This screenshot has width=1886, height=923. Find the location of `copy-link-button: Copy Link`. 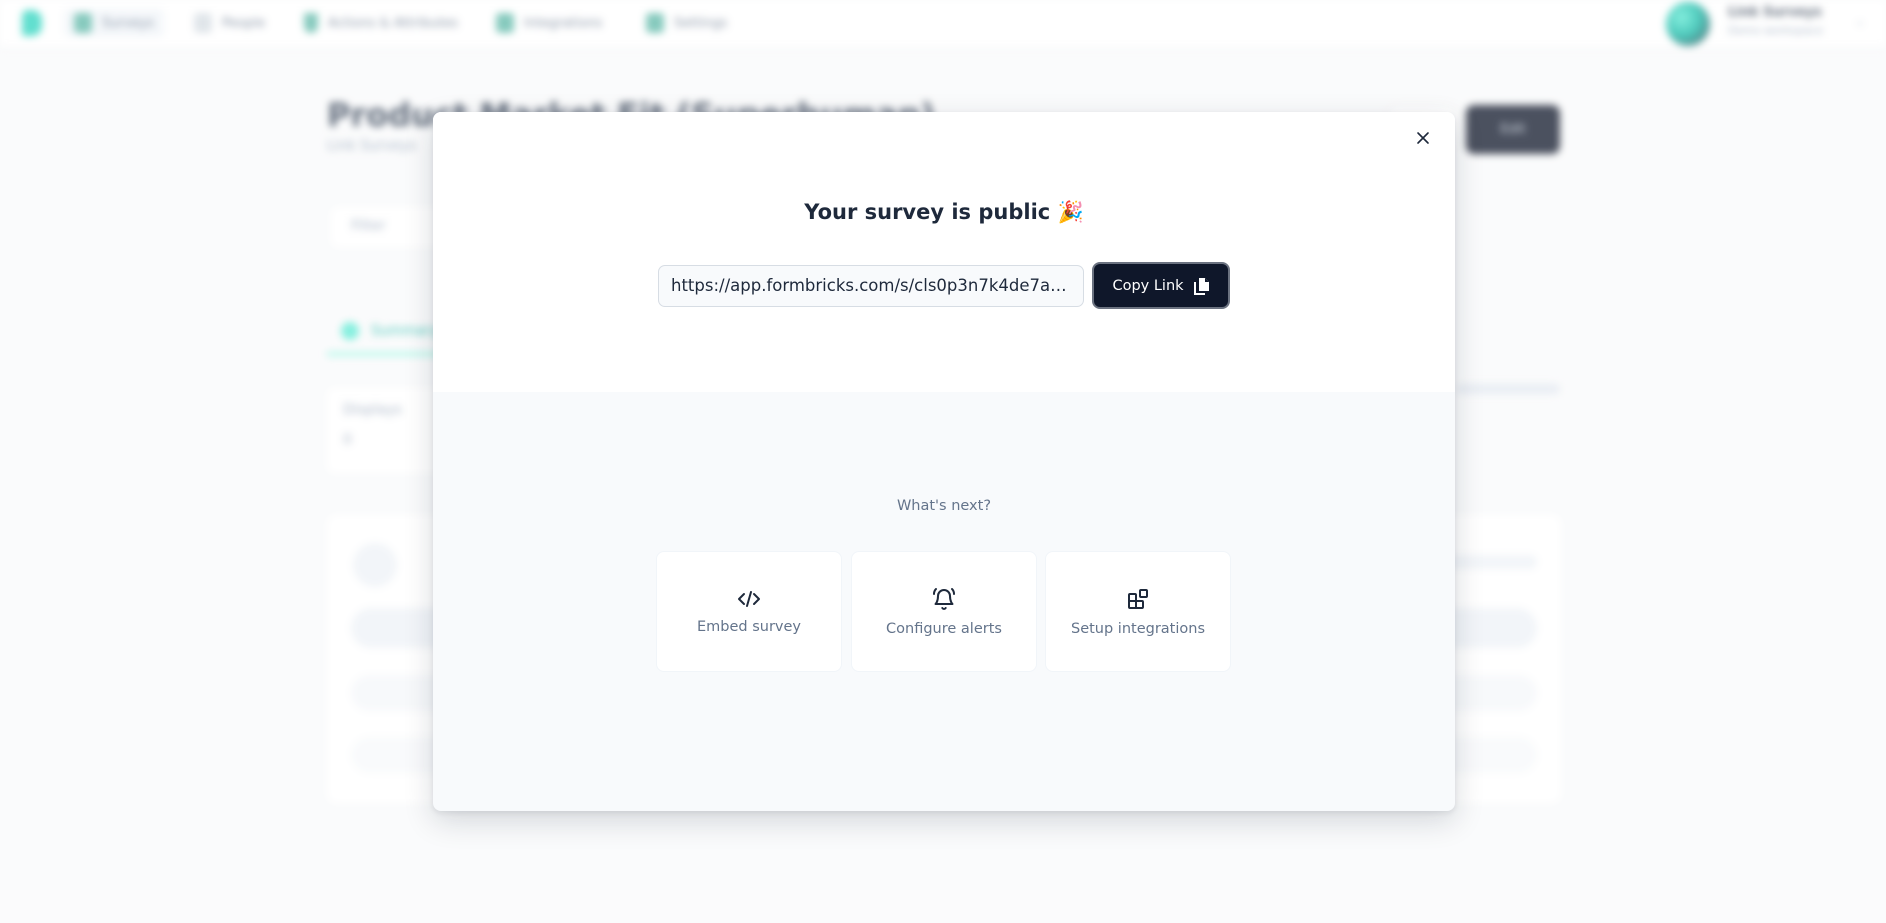

copy-link-button: Copy Link is located at coordinates (1161, 285).